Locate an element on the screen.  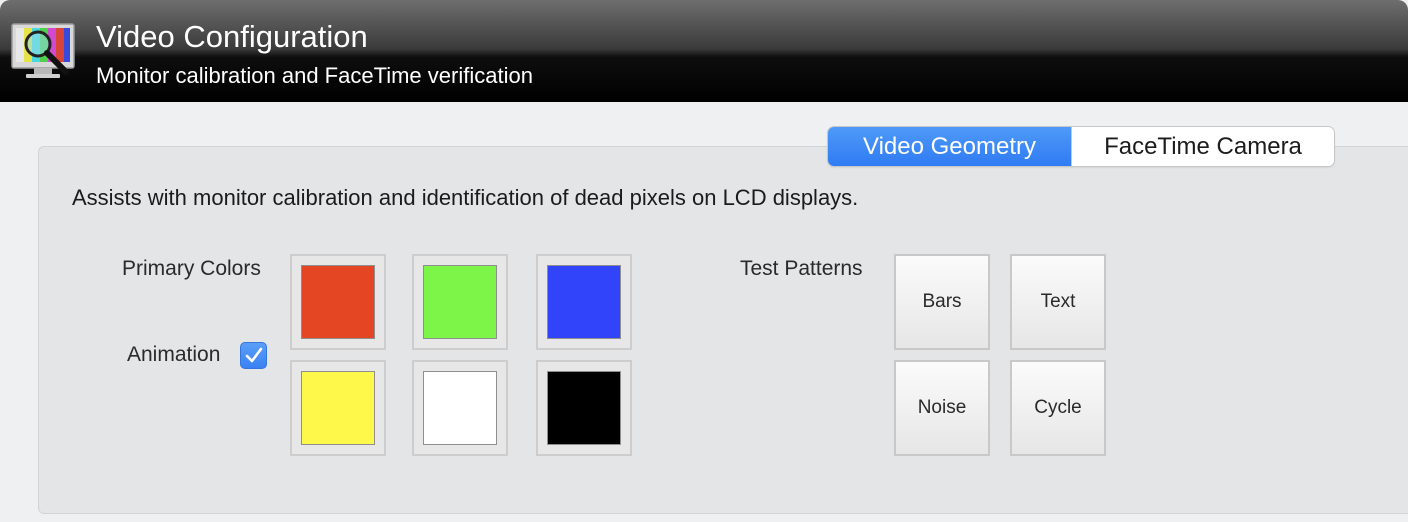
window-title: Video Configuration is located at coordinates (232, 36).